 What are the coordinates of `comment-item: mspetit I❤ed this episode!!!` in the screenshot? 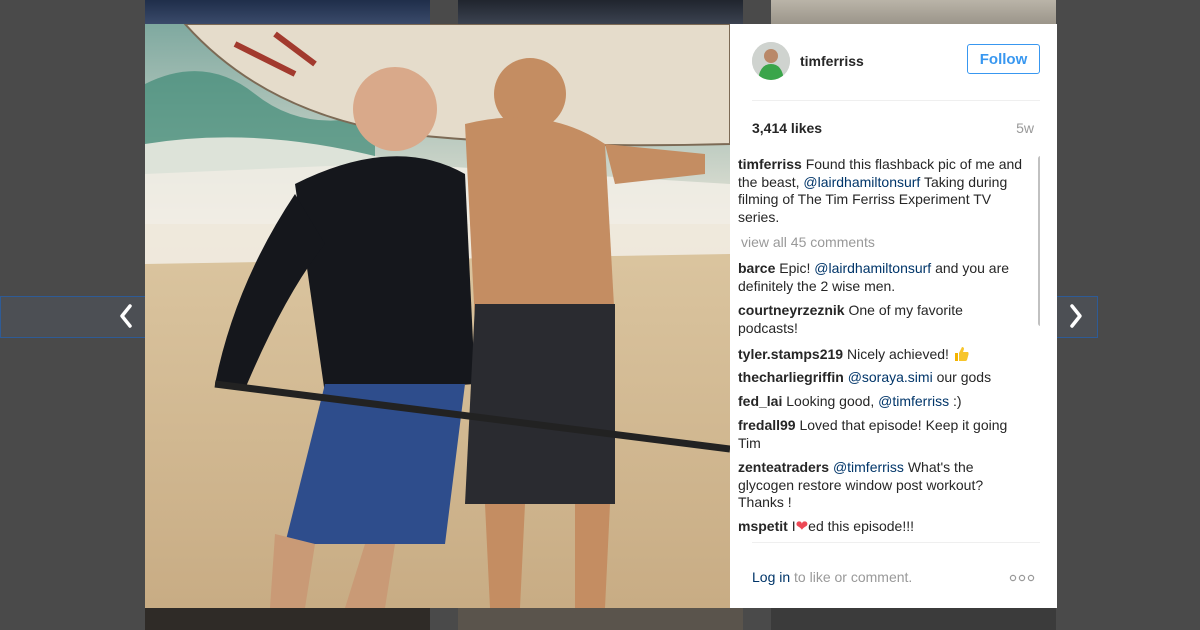 It's located at (882, 527).